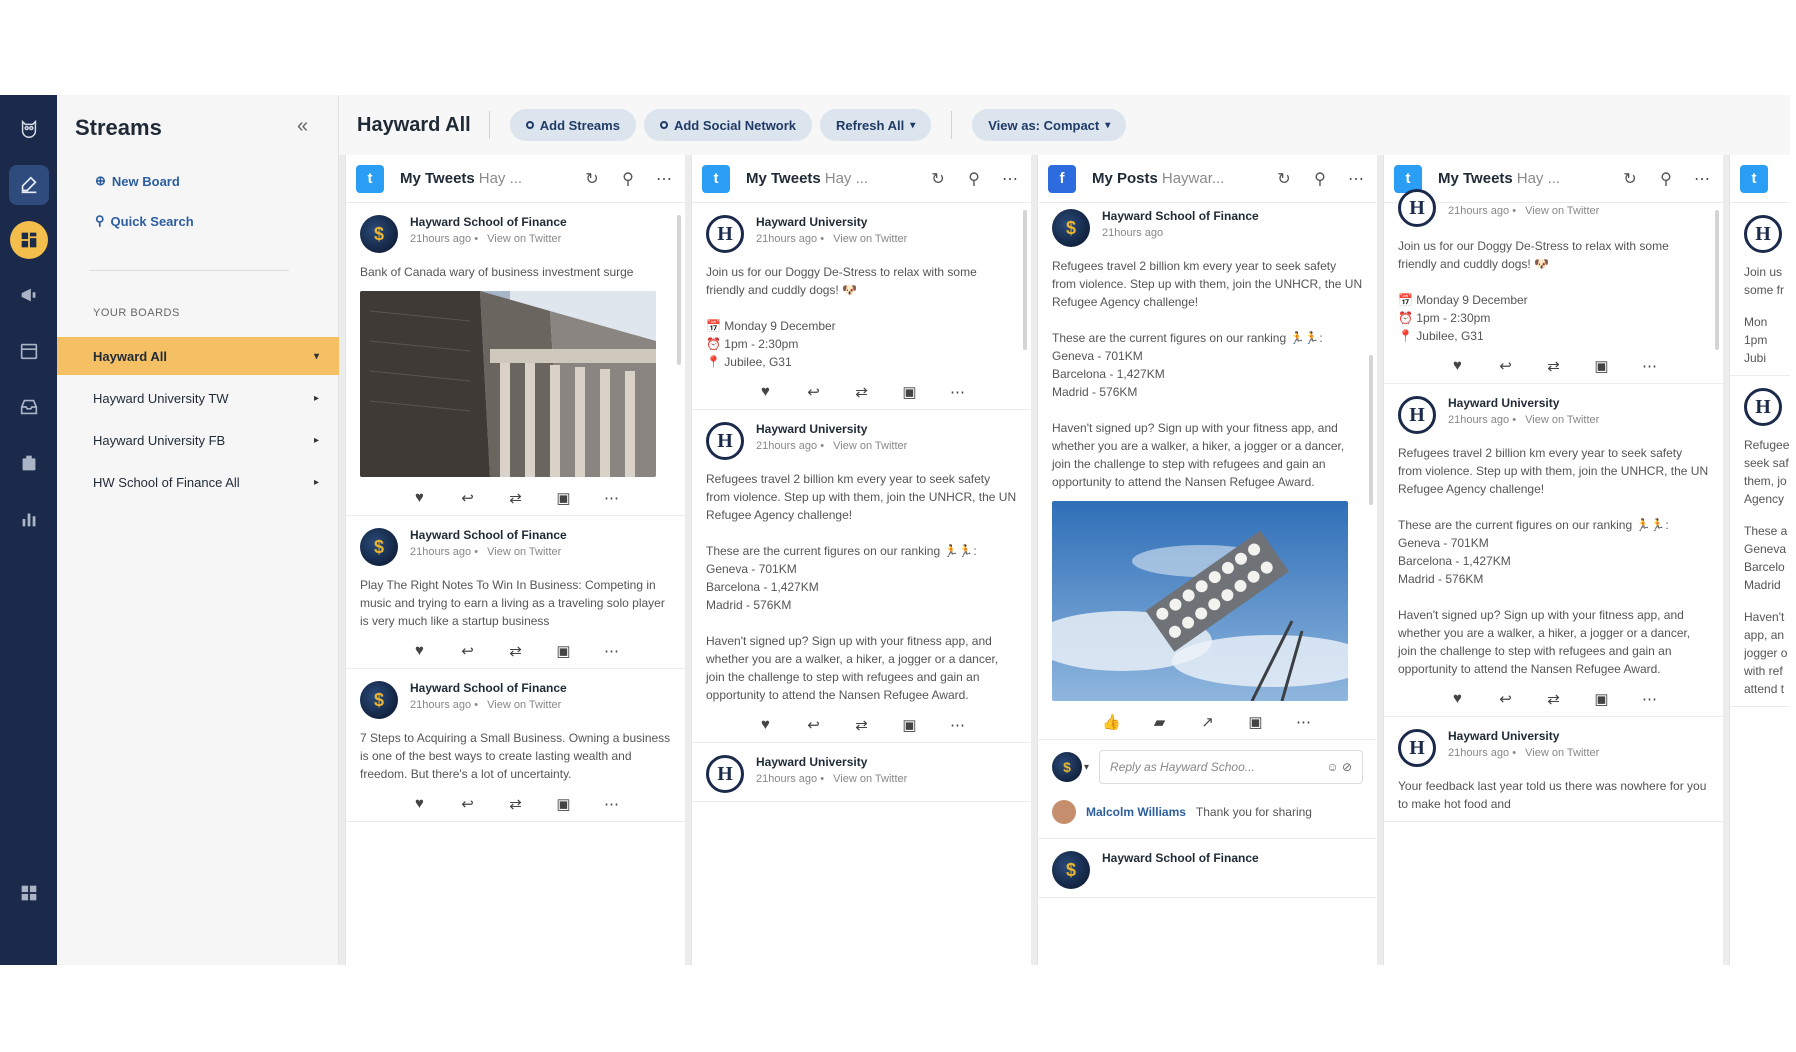  Describe the element at coordinates (198, 440) in the screenshot. I see `board-hayward-university-fb: Hayward University FB ▸` at that location.